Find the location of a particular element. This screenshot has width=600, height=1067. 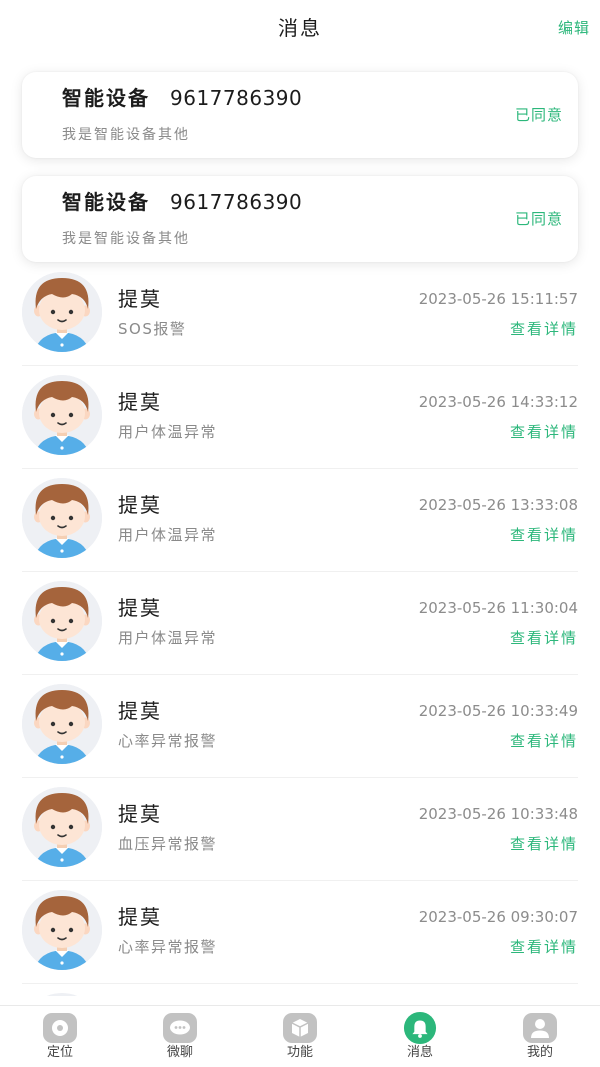

message-item: 提莫 用户体温异常 2023-05-26 13:33:08 查看详情 is located at coordinates (300, 520).